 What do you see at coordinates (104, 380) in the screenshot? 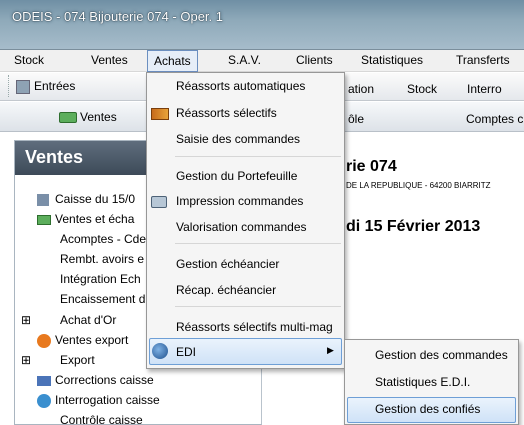
I see `list-item-label: Corrections caisse` at bounding box center [104, 380].